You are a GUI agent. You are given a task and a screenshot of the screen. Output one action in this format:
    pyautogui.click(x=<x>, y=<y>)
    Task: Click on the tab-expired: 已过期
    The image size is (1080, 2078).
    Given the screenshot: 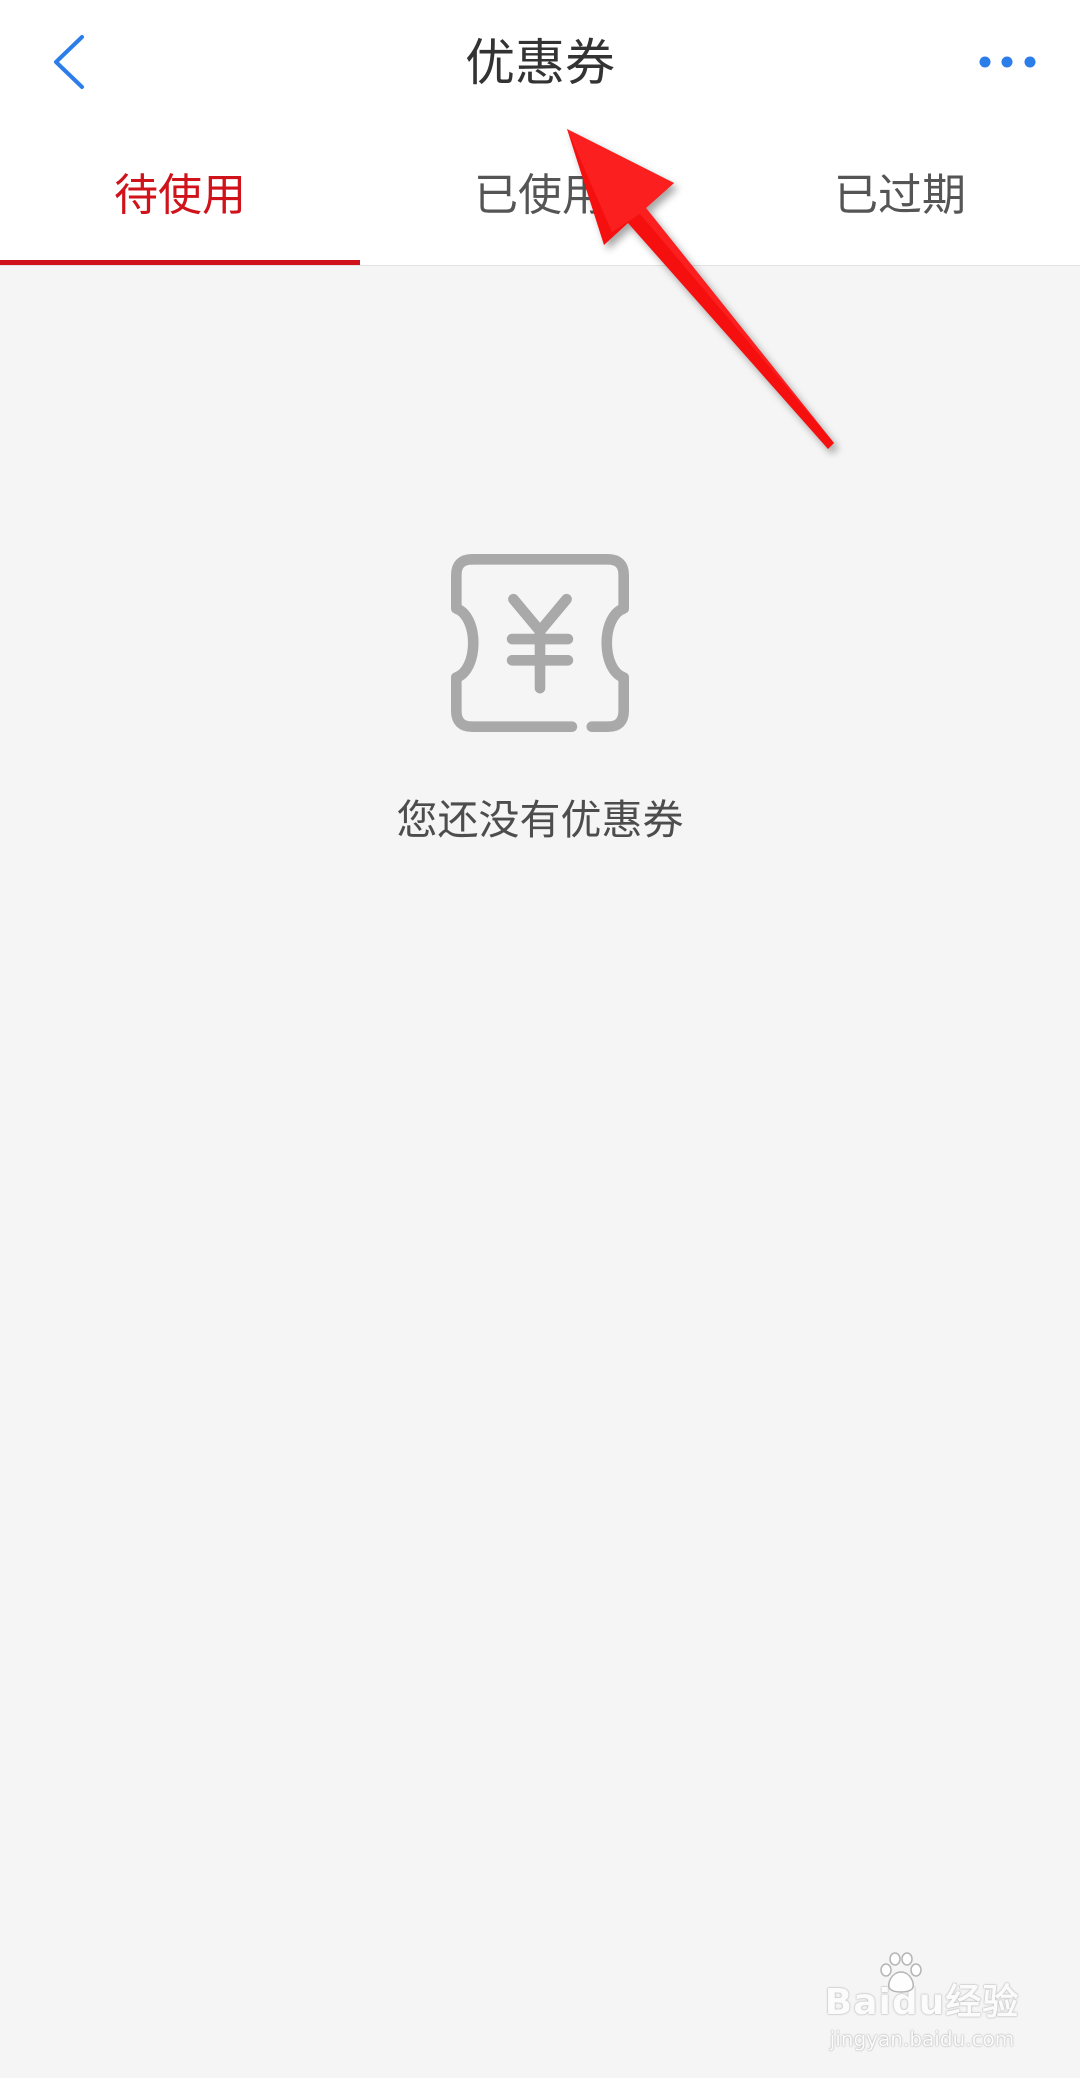 What is the action you would take?
    pyautogui.click(x=900, y=195)
    